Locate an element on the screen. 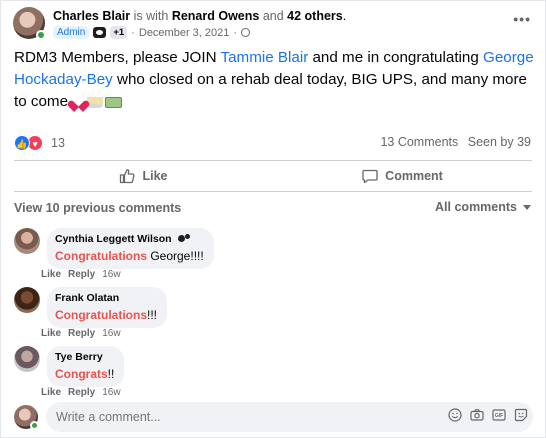  composer-tools: GIF is located at coordinates (488, 415).